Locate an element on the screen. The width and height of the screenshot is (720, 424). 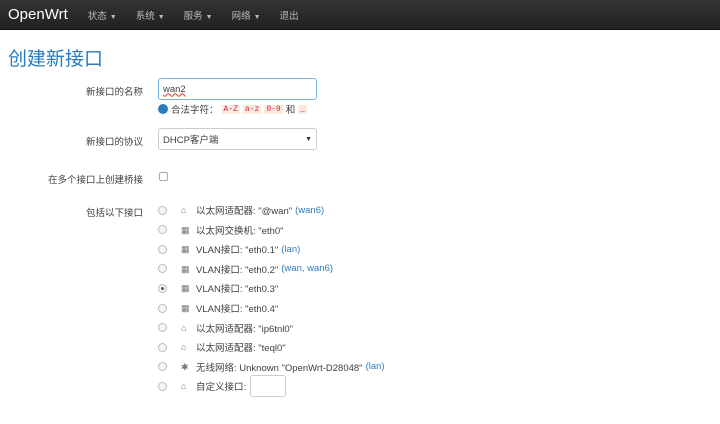
hint-code: a-z is located at coordinates (252, 109).